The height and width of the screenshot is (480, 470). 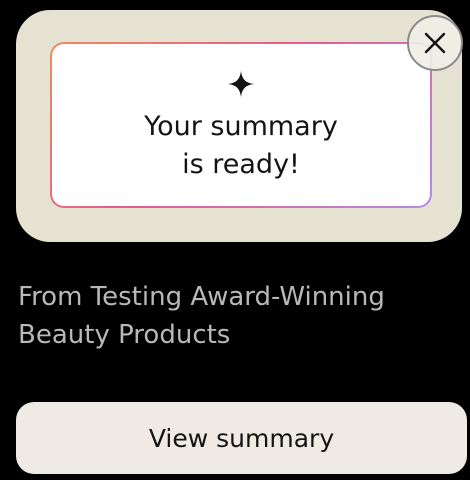 I want to click on view-summary-button: View summary, so click(x=241, y=438).